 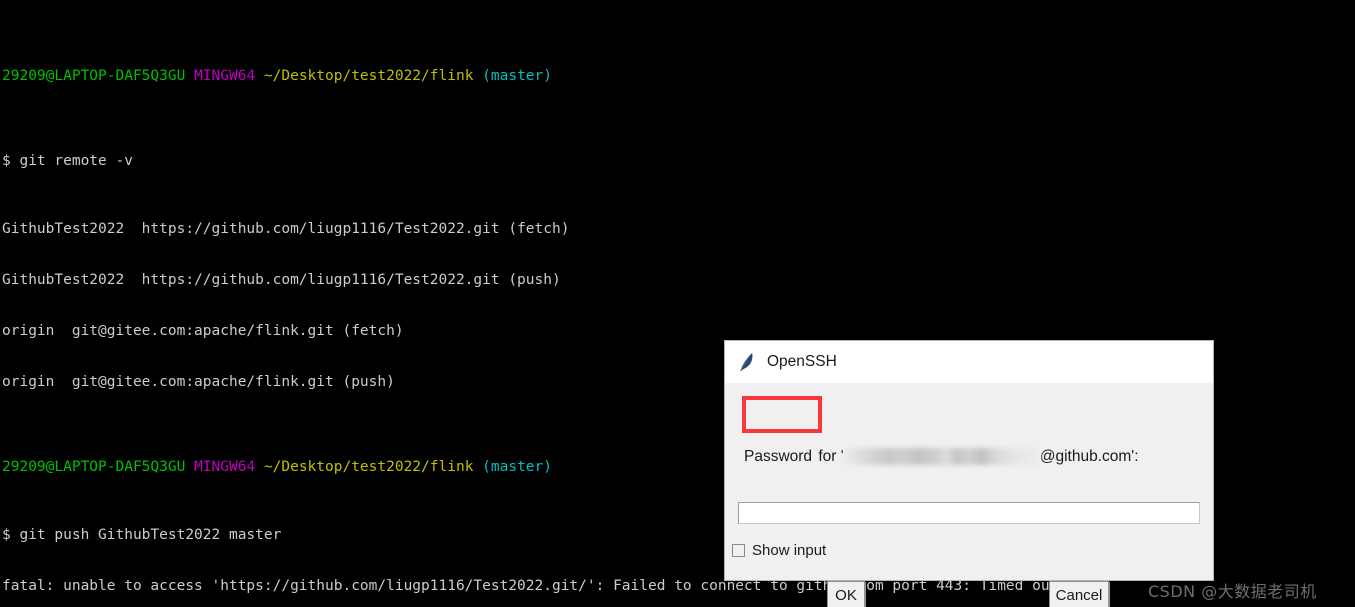 I want to click on password-keyword: Password, so click(x=778, y=456).